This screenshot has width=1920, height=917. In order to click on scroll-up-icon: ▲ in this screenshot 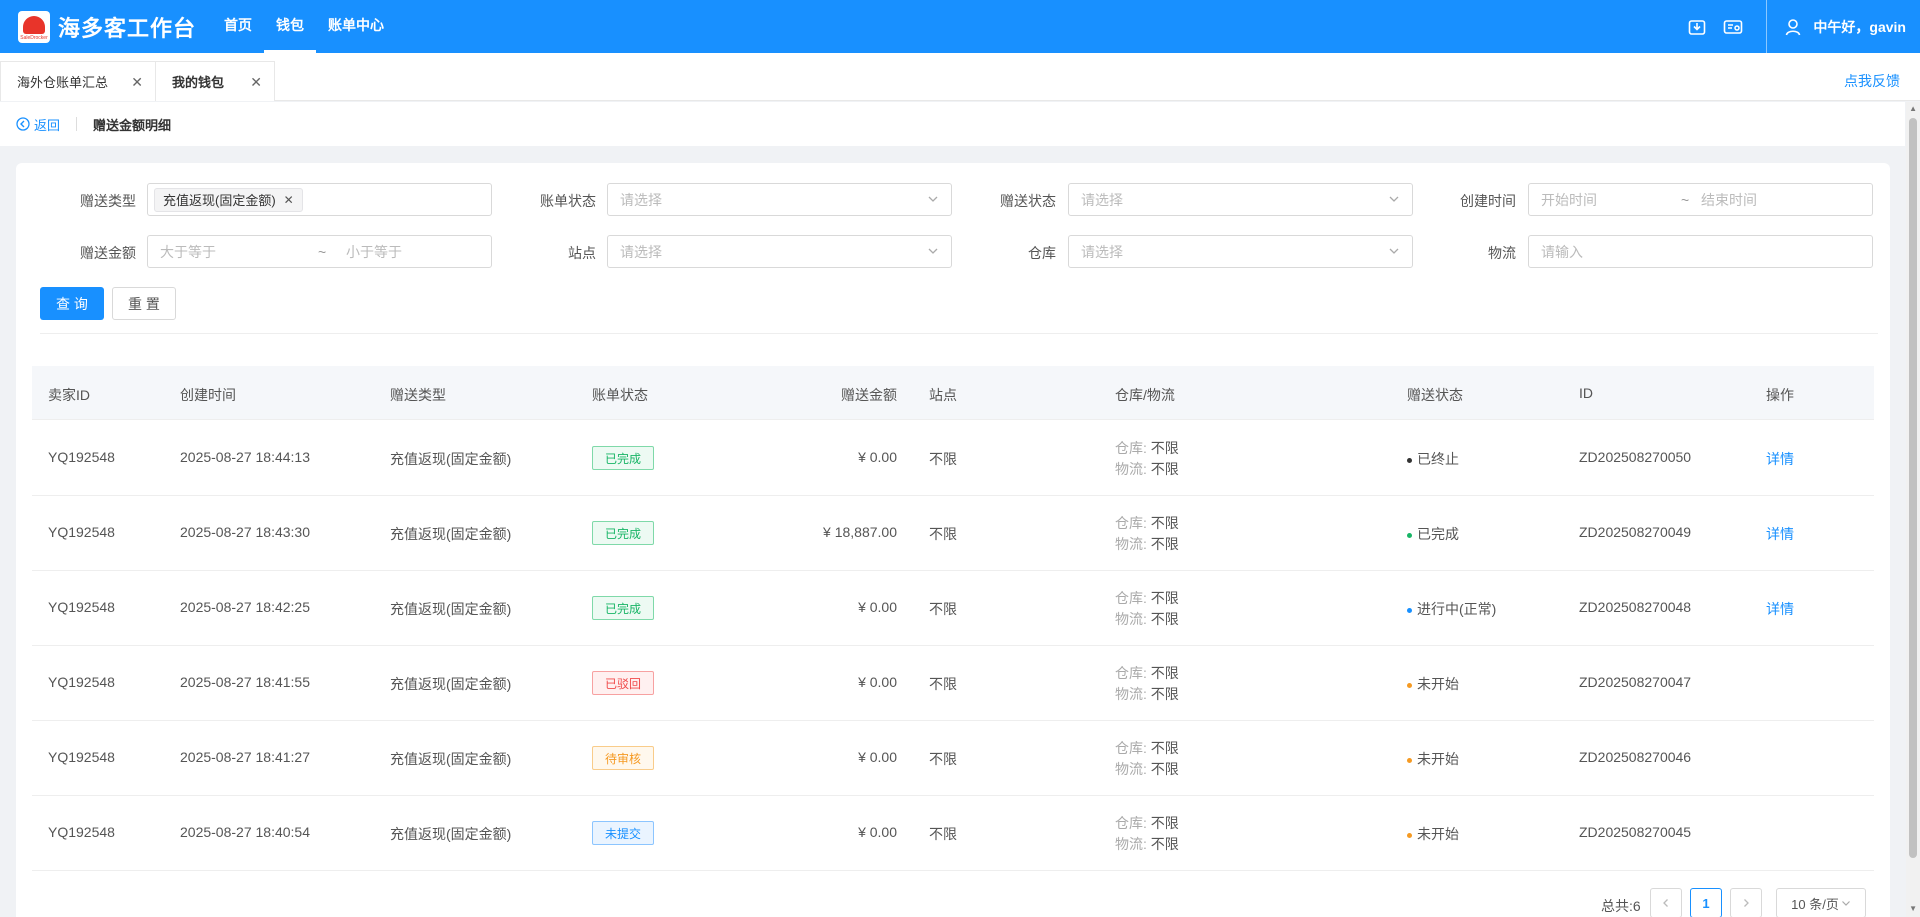, I will do `click(1913, 108)`.